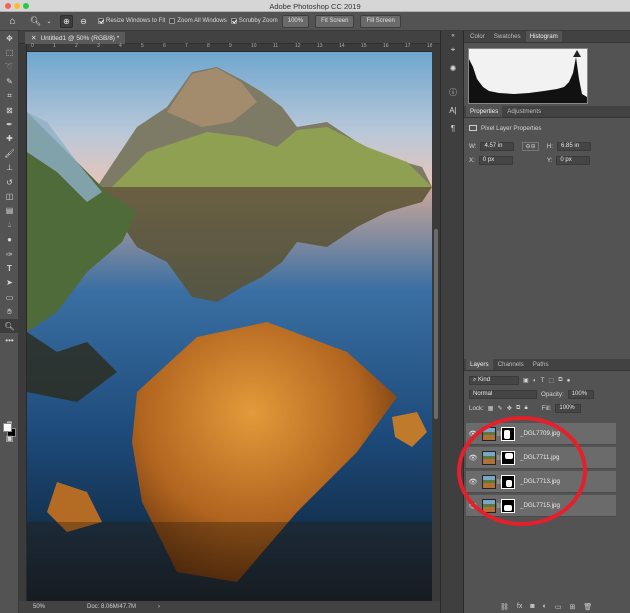 Image resolution: width=630 pixels, height=613 pixels. Describe the element at coordinates (9, 326) in the screenshot. I see `zoom-tool-icon: 🔍︎` at that location.